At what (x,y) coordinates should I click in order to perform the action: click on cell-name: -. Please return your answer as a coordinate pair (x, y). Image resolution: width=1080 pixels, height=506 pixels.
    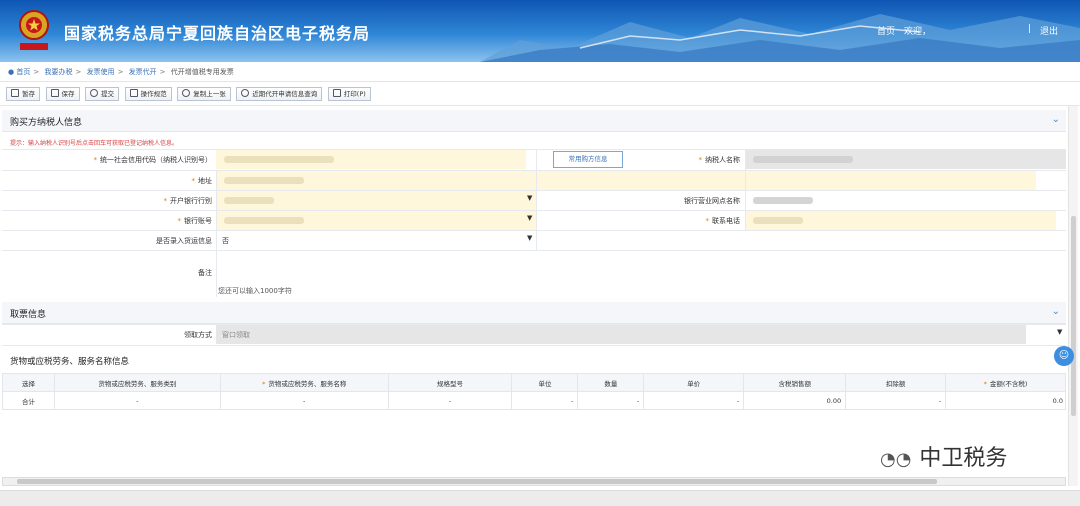
    Looking at the image, I should click on (304, 400).